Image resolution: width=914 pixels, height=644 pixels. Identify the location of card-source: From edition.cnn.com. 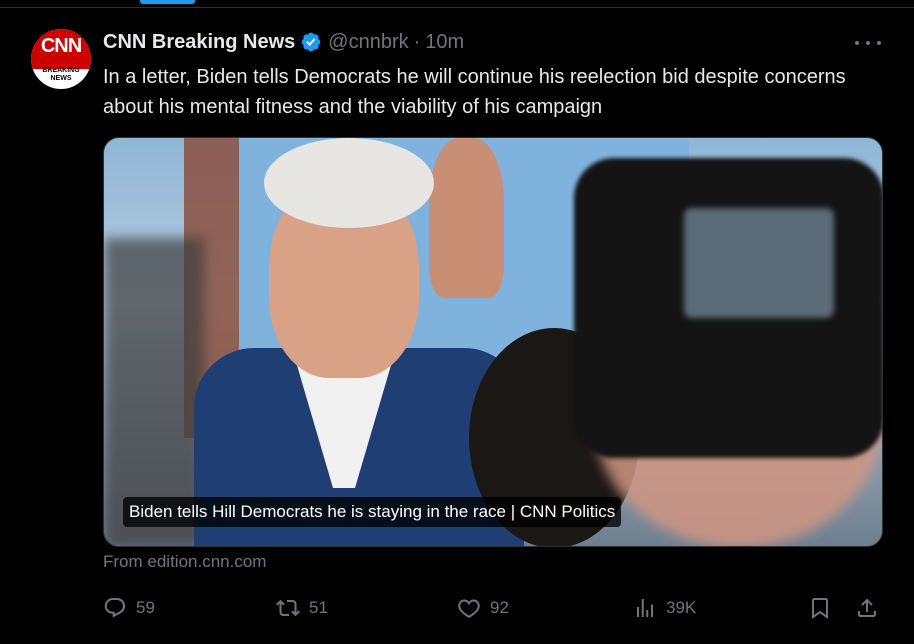
(184, 562).